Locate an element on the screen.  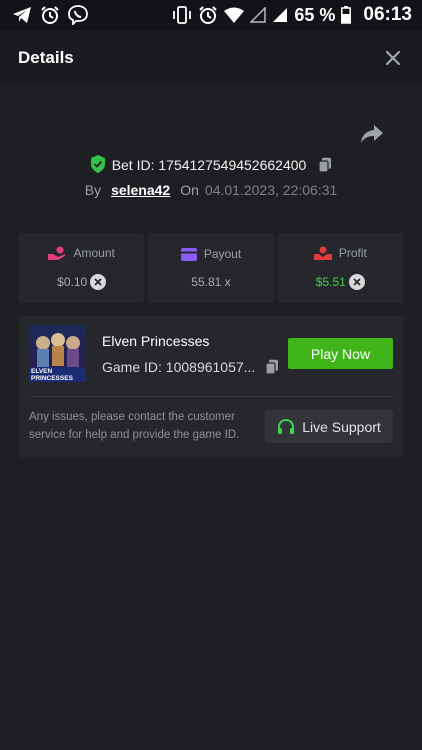
play-now-button: Play Now is located at coordinates (340, 353).